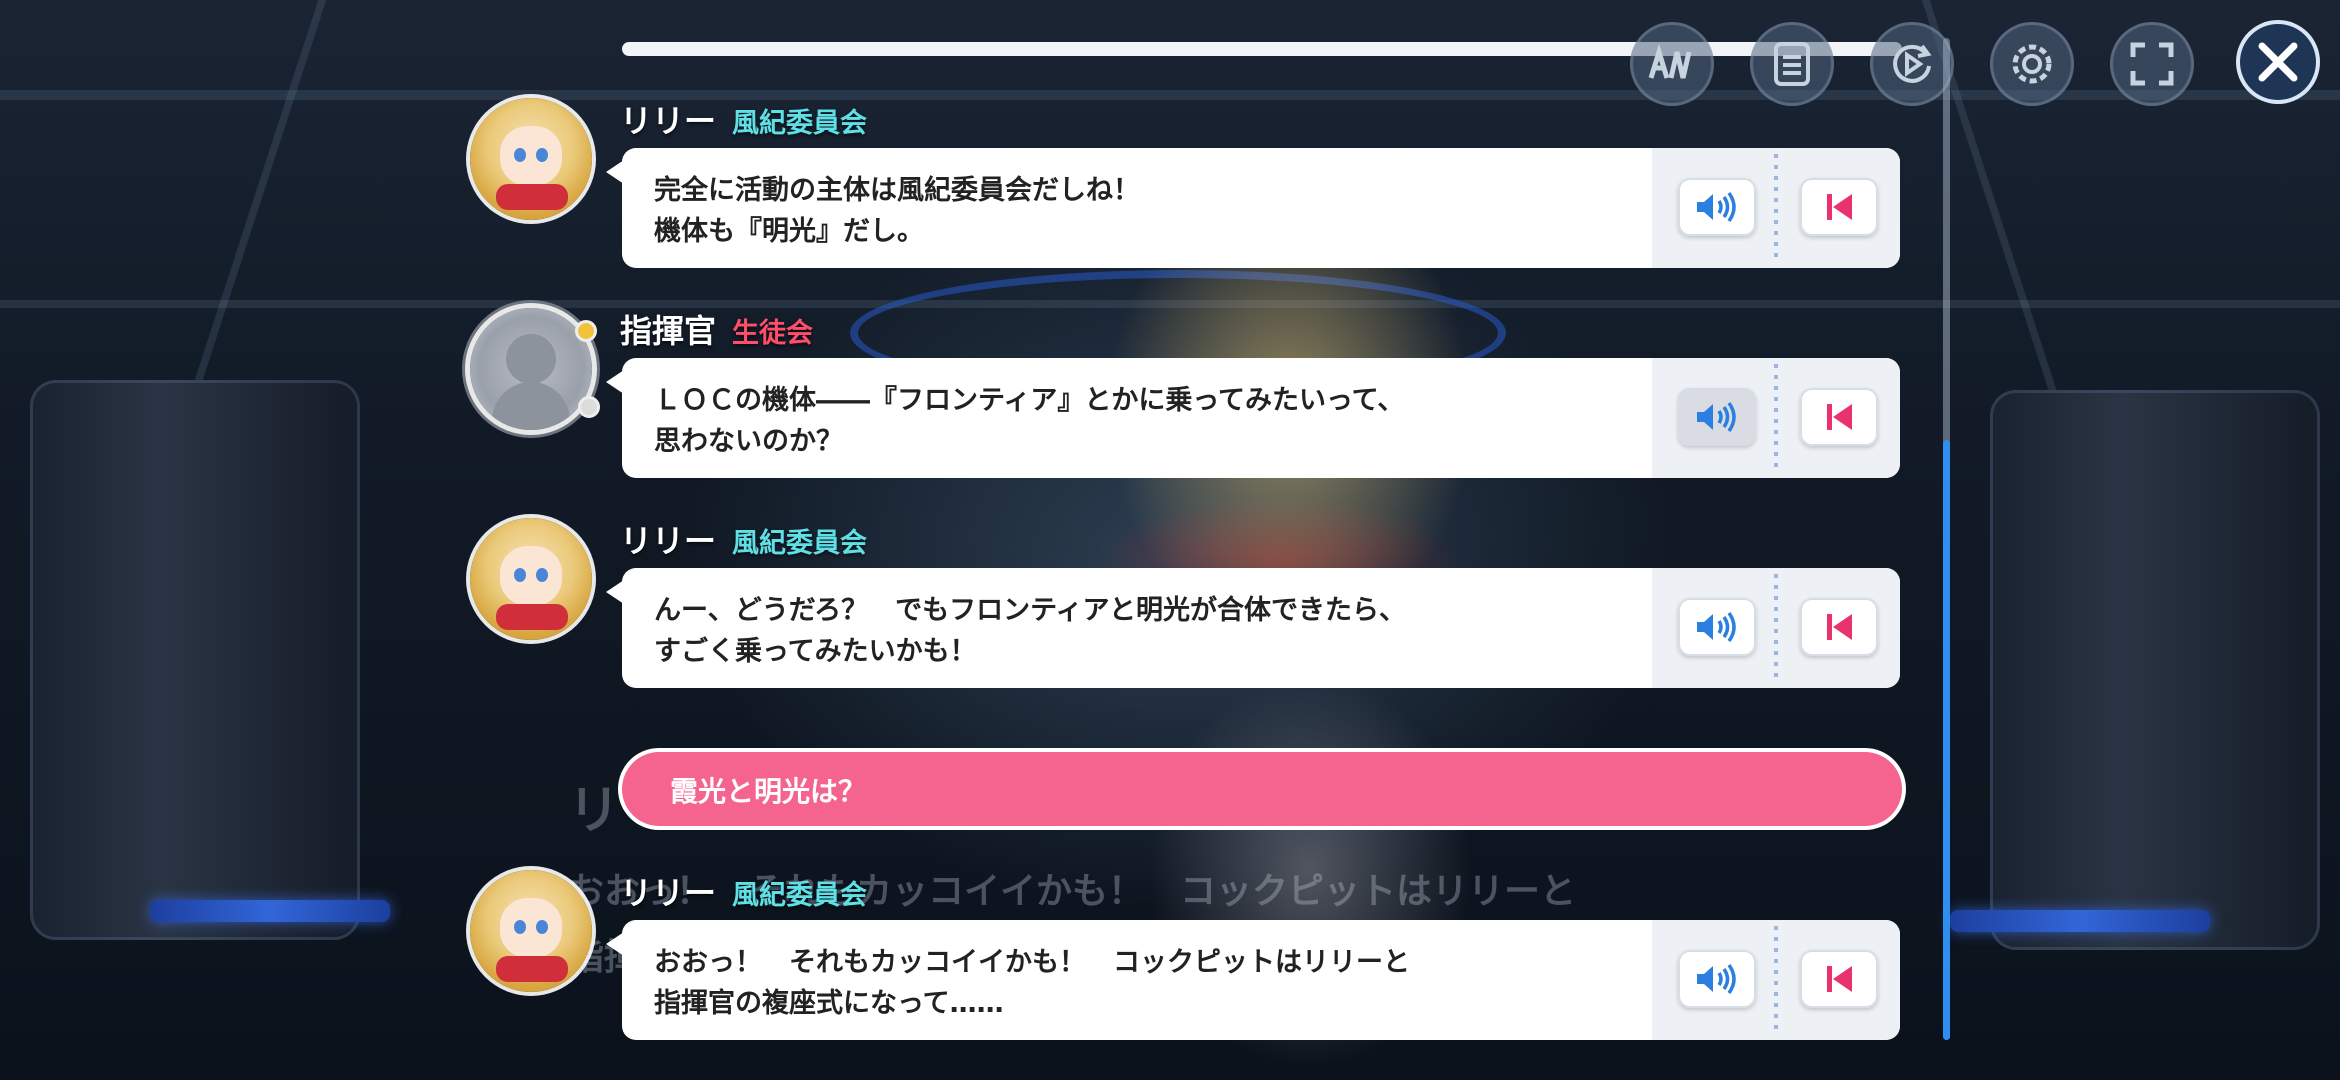  I want to click on speaker-name: 指揮官, so click(668, 331).